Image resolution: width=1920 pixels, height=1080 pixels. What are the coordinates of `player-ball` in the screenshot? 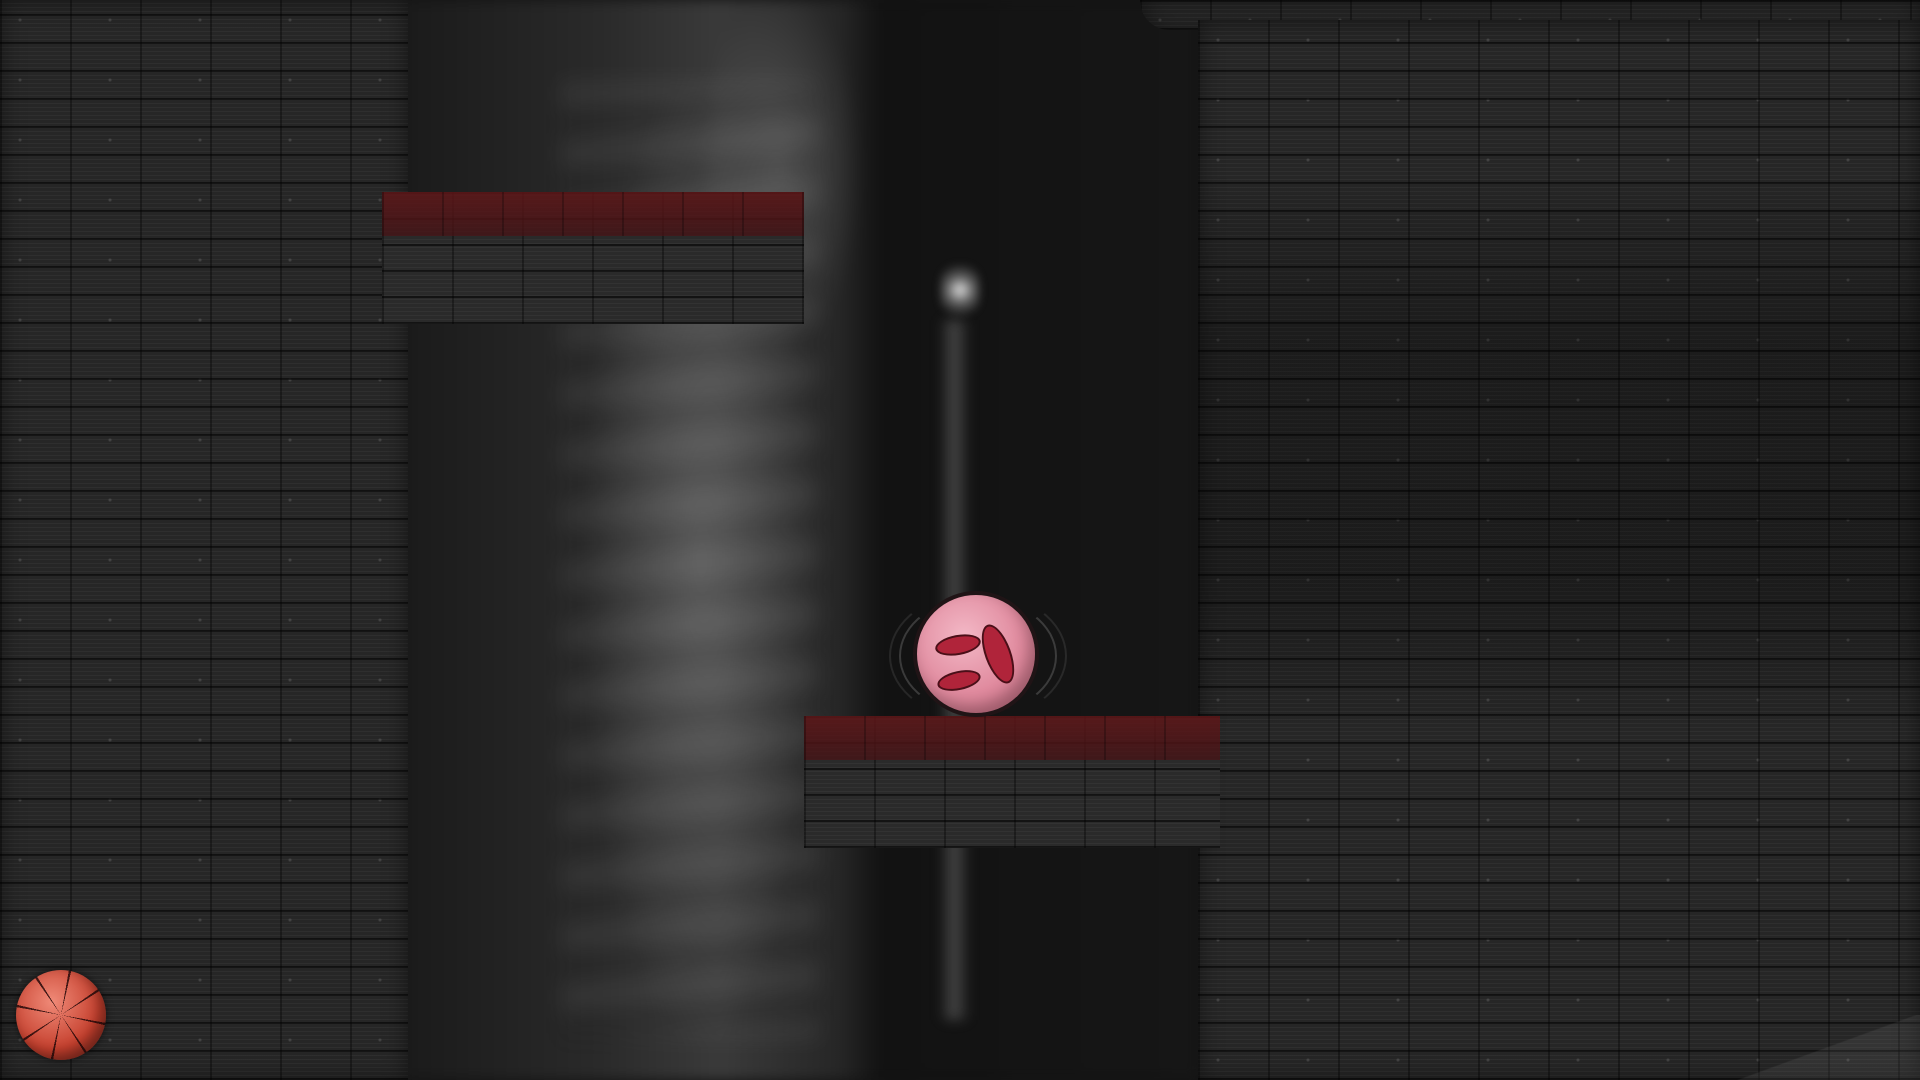 It's located at (978, 656).